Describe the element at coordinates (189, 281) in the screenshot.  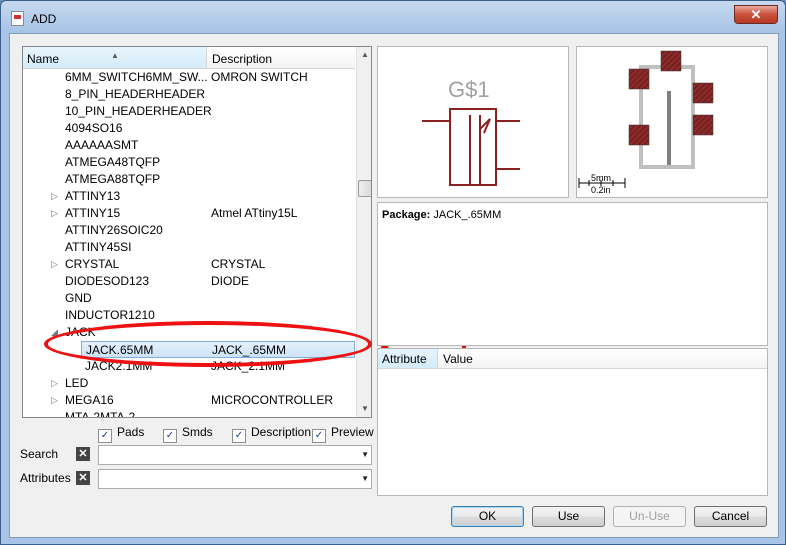
I see `tree-row: DIODESOD123 DIODE` at that location.